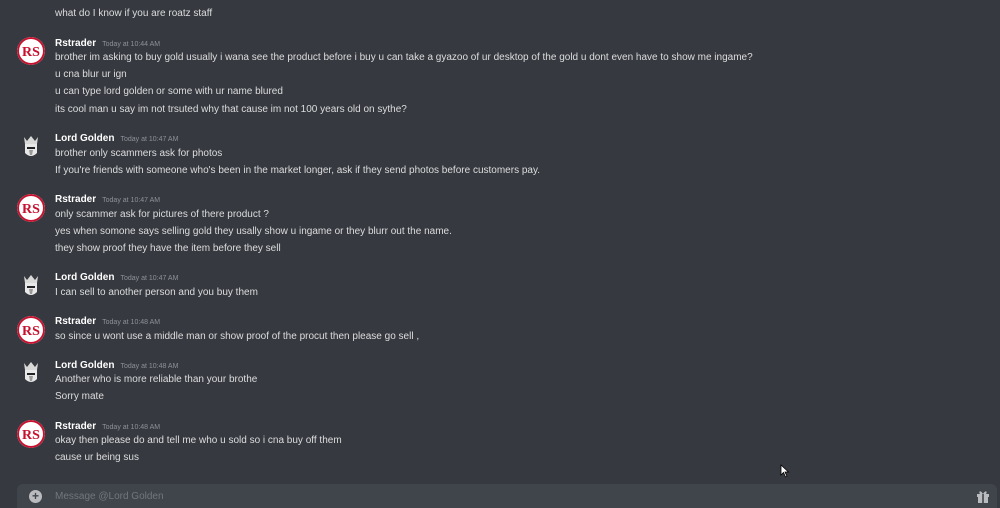 The height and width of the screenshot is (508, 1000). What do you see at coordinates (116, 366) in the screenshot?
I see `message-author: Lord Golden Today at 10:48 AM` at bounding box center [116, 366].